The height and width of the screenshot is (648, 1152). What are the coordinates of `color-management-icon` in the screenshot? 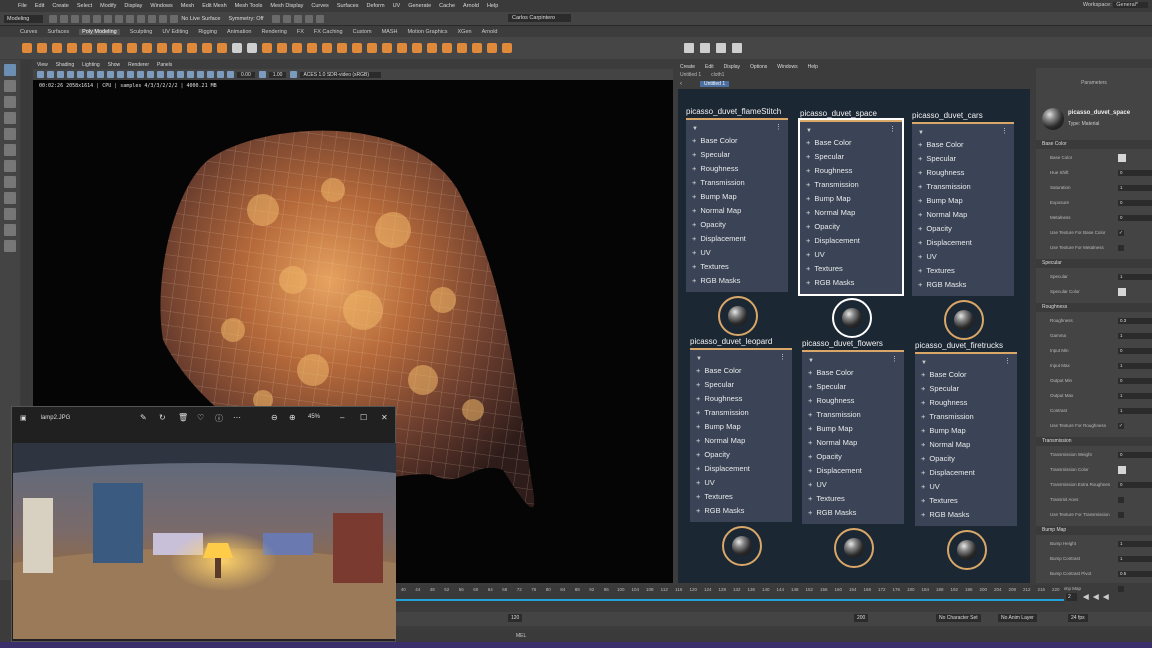 It's located at (294, 74).